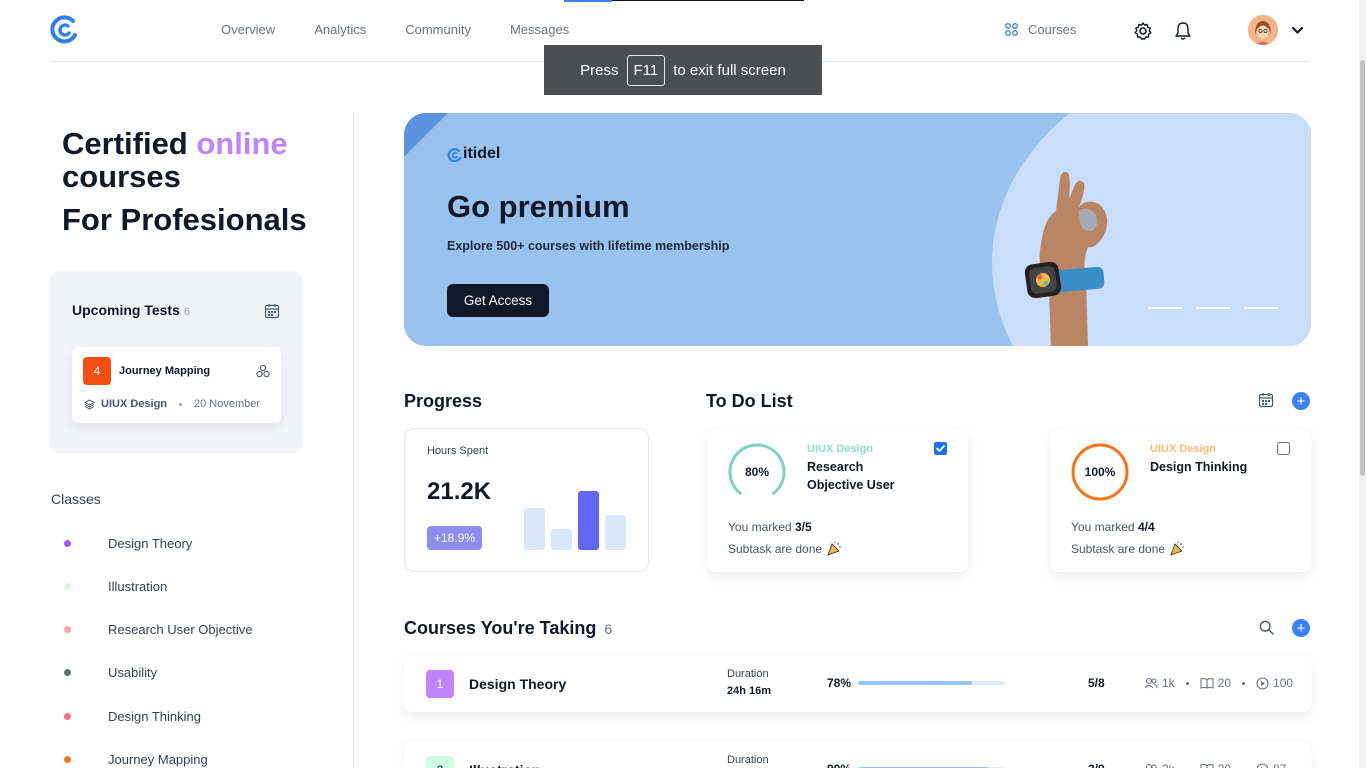 The width and height of the screenshot is (1366, 768). I want to click on hero-title-part1: Certified, so click(125, 143).